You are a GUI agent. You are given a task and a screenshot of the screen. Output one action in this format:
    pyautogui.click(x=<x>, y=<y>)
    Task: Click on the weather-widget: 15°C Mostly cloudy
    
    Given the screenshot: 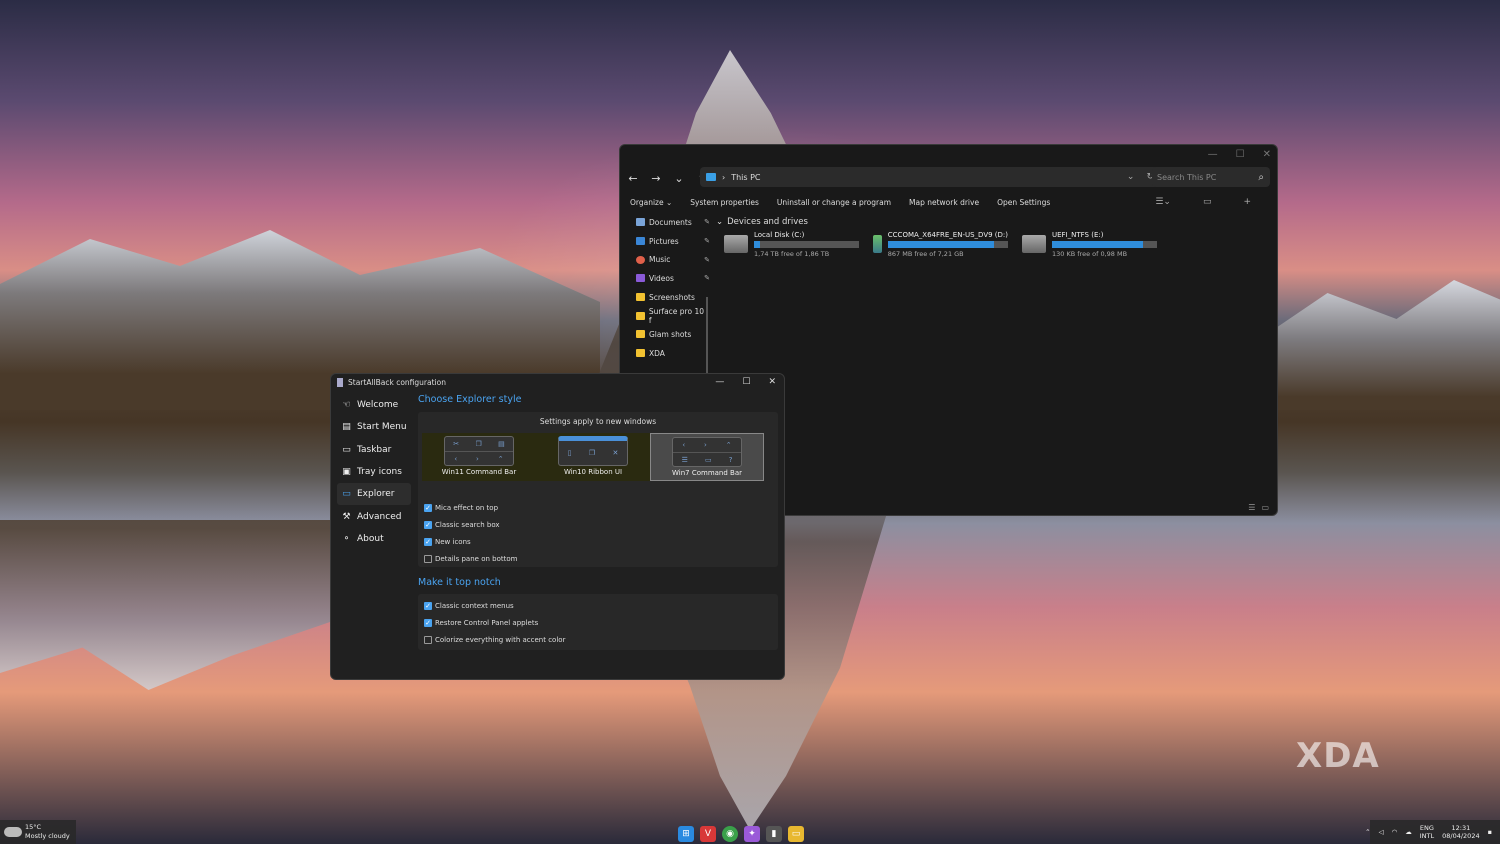 What is the action you would take?
    pyautogui.click(x=38, y=832)
    